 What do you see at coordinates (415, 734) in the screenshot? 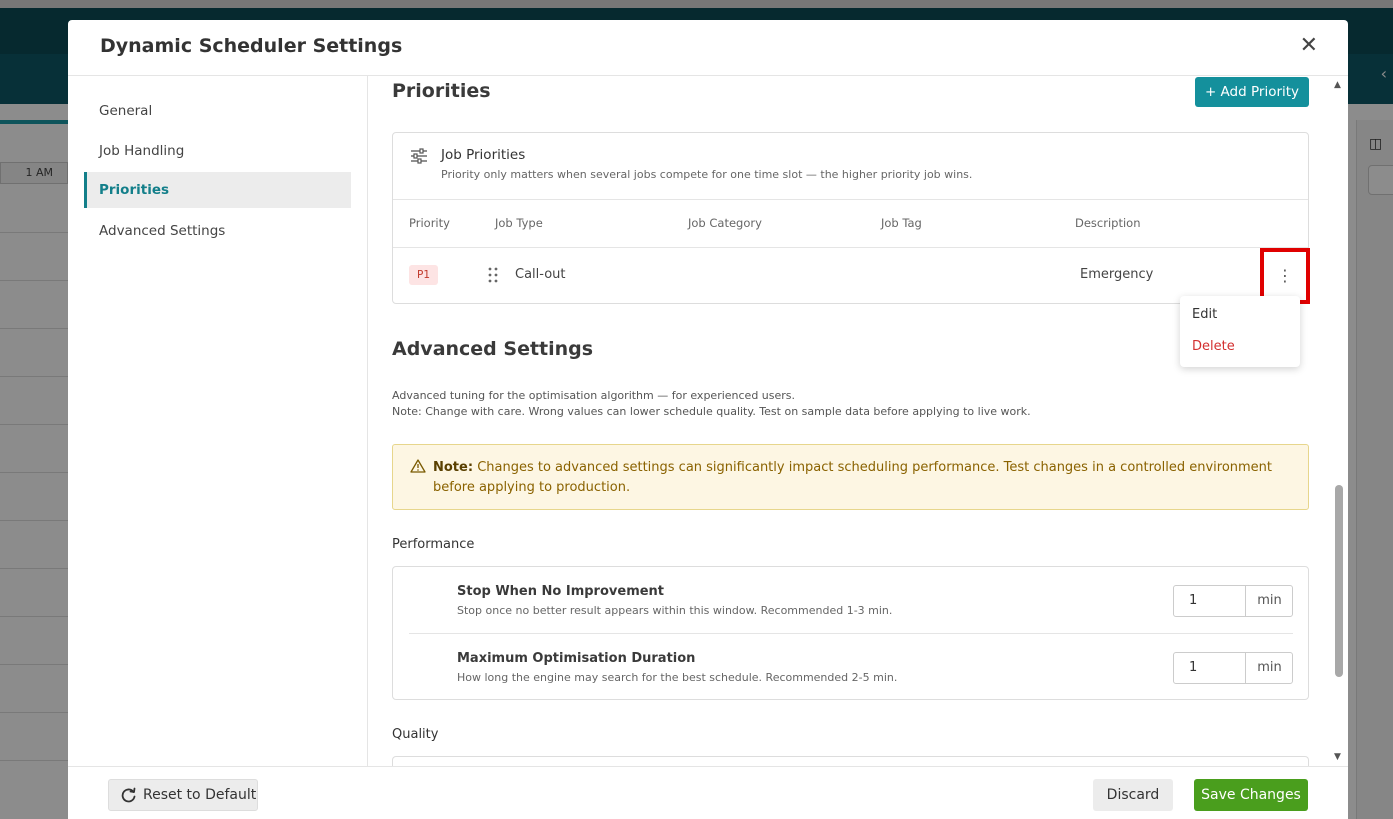
I see `quality-title: Quality` at bounding box center [415, 734].